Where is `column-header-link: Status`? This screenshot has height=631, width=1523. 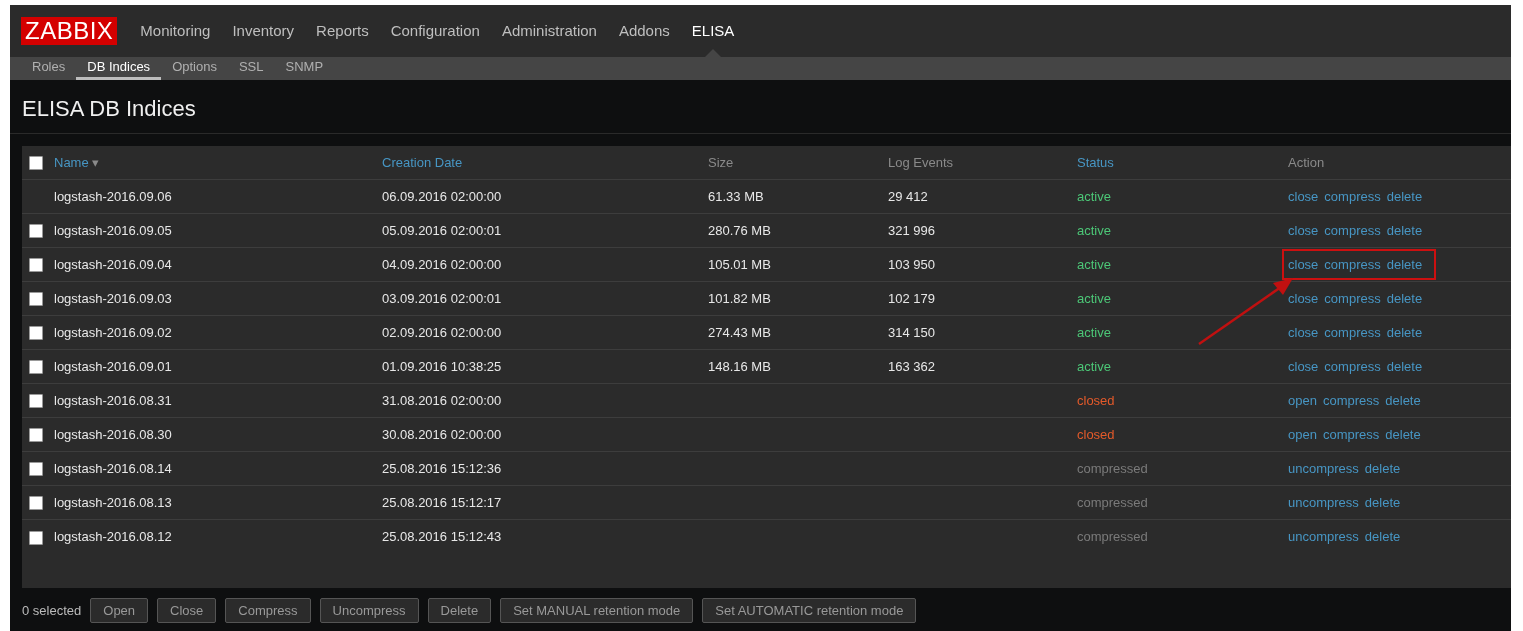
column-header-link: Status is located at coordinates (1095, 162).